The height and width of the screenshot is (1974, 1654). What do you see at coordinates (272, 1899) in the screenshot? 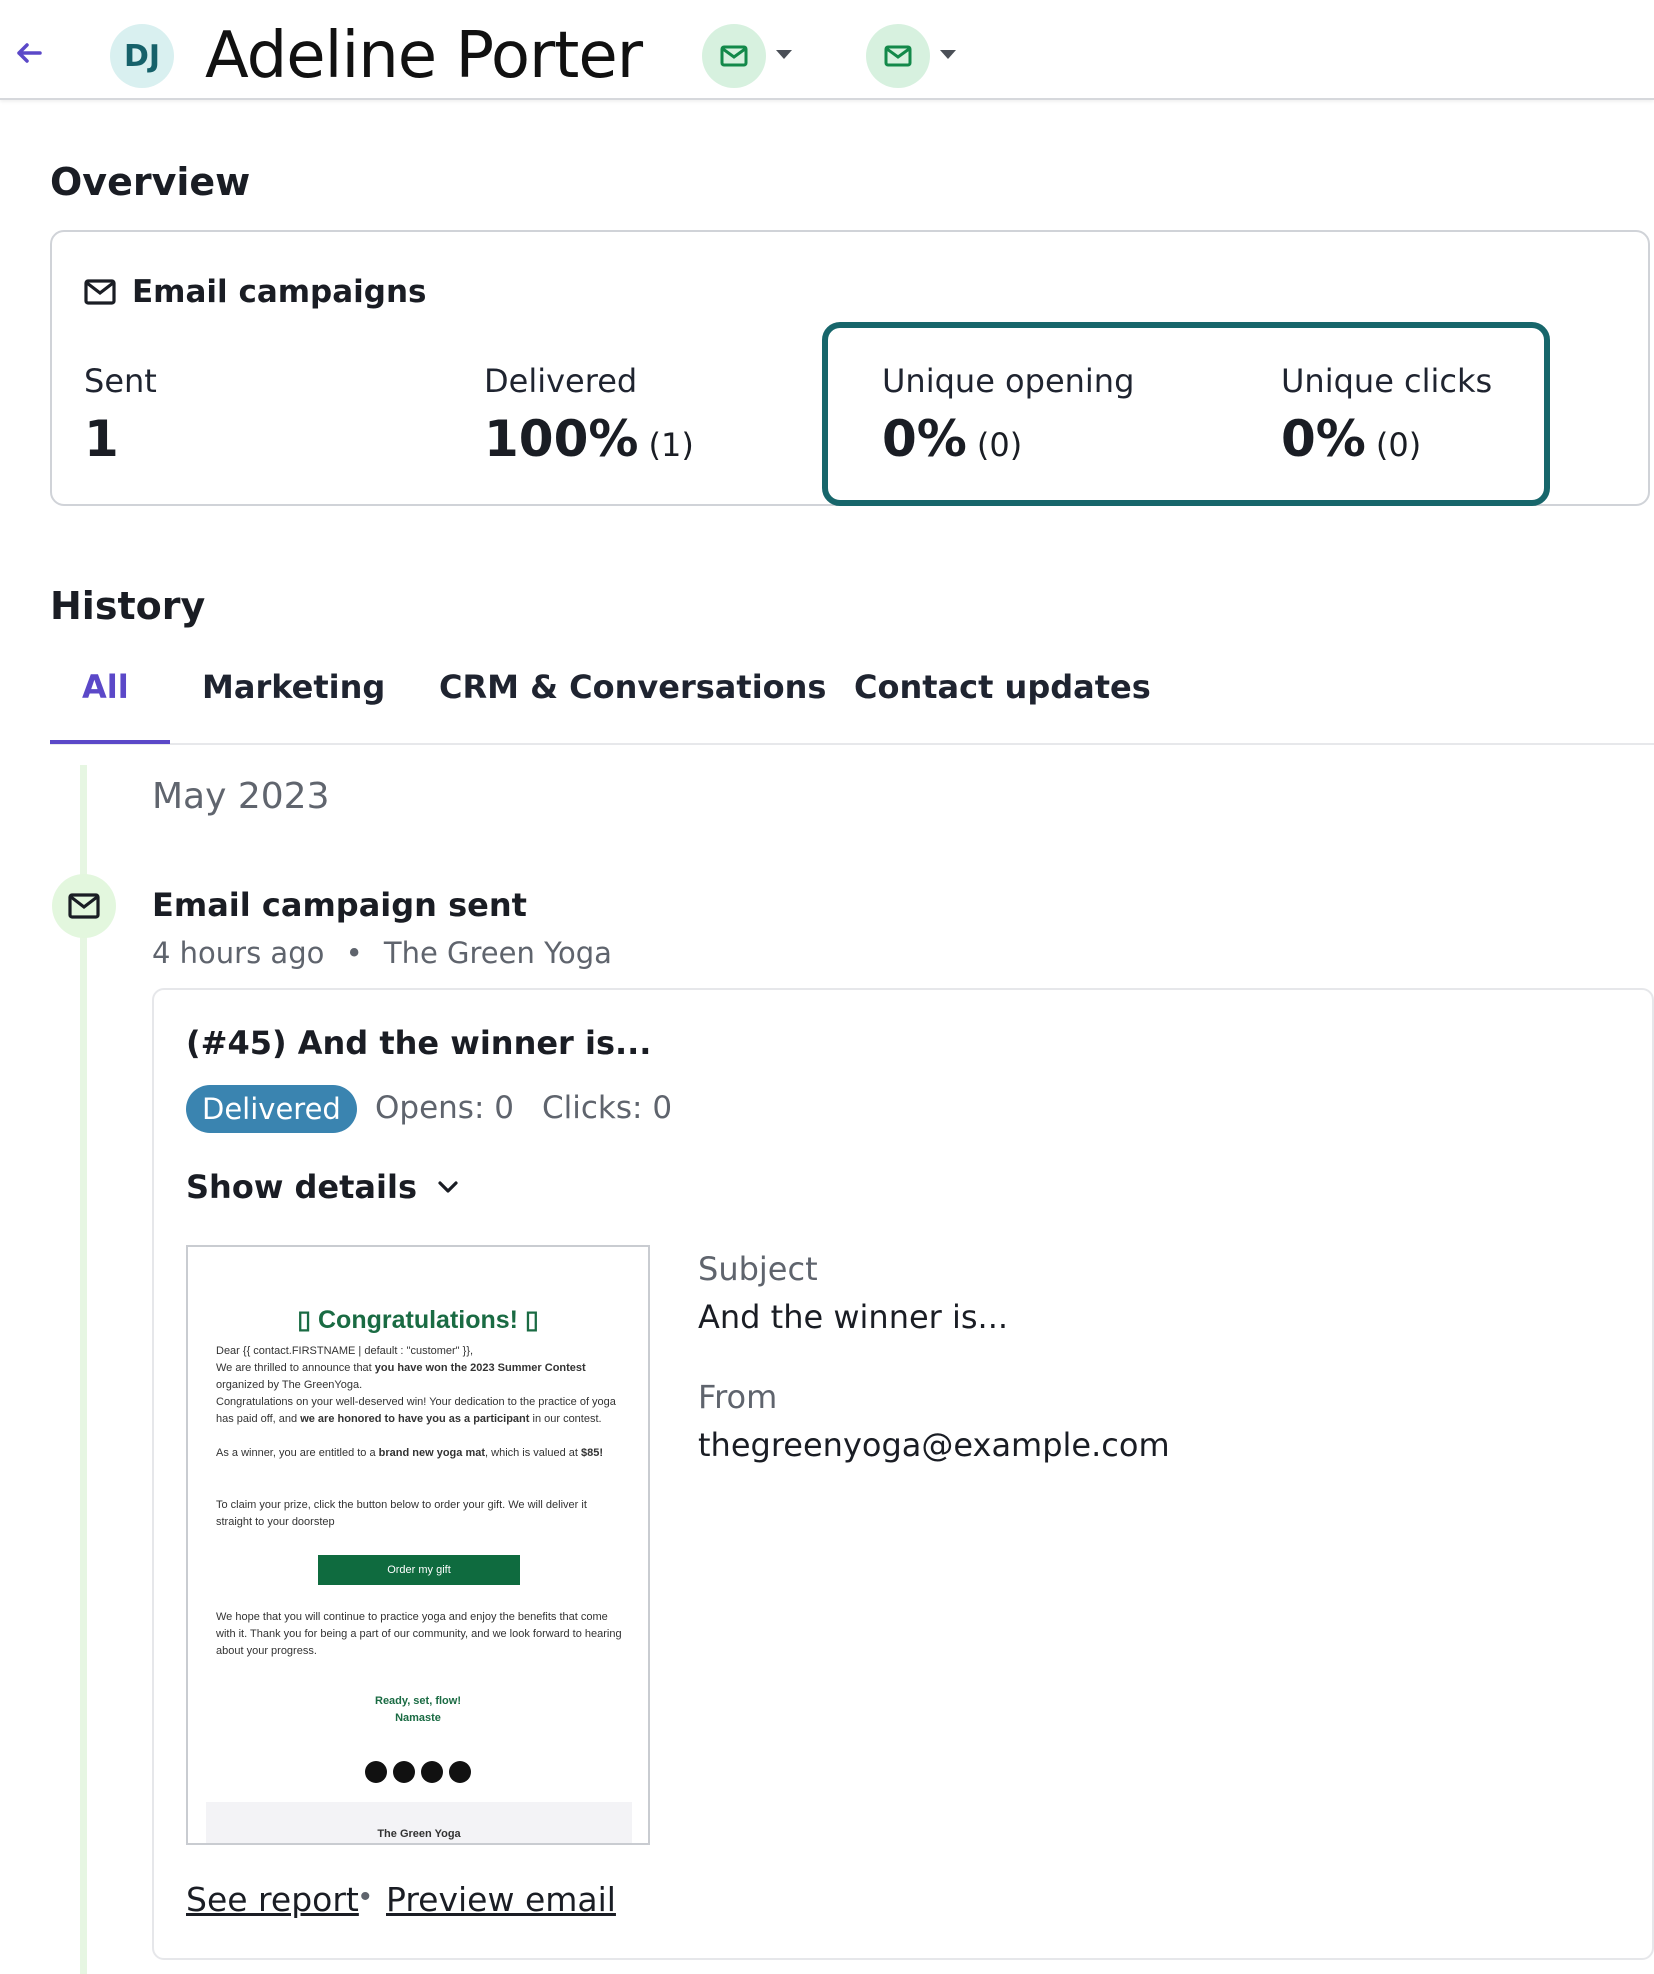
I see `see-report-link: See report` at bounding box center [272, 1899].